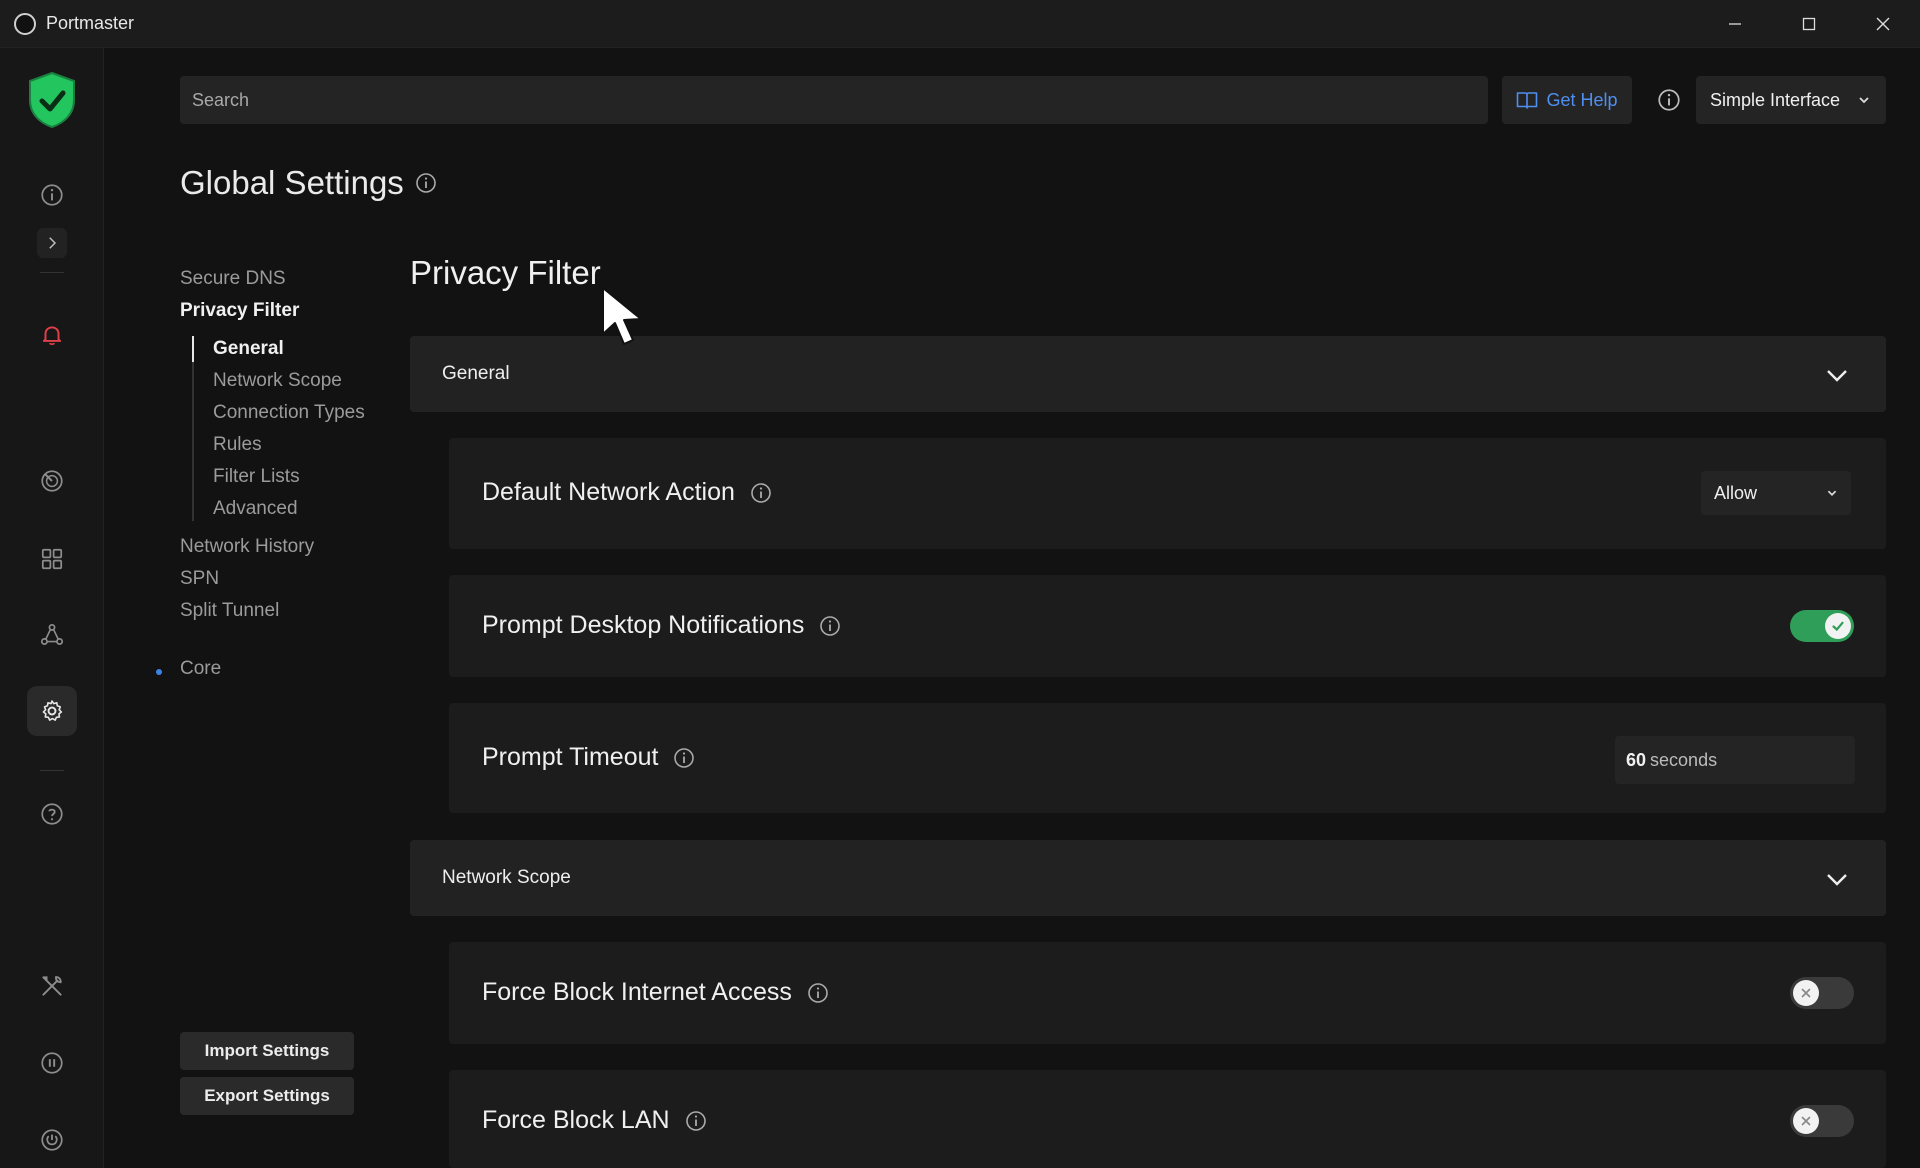  What do you see at coordinates (52, 814) in the screenshot?
I see `help-icon` at bounding box center [52, 814].